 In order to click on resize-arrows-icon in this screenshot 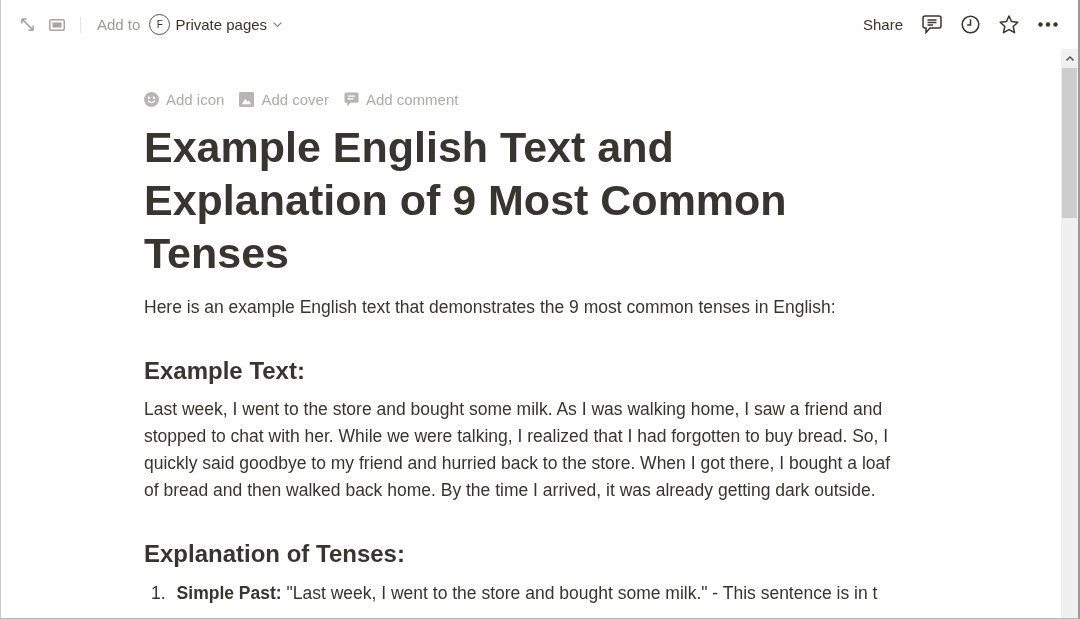, I will do `click(27, 24)`.